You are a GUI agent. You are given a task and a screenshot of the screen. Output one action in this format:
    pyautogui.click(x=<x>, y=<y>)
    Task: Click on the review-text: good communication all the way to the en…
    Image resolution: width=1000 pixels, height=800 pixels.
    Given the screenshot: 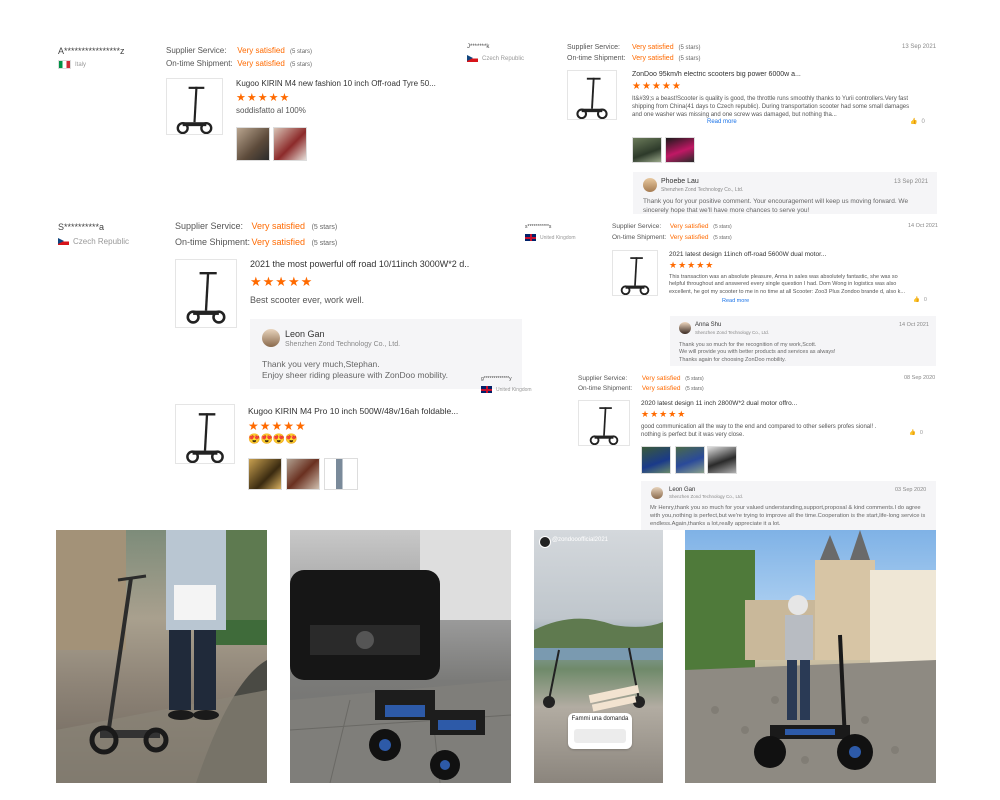 What is the action you would take?
    pyautogui.click(x=759, y=431)
    